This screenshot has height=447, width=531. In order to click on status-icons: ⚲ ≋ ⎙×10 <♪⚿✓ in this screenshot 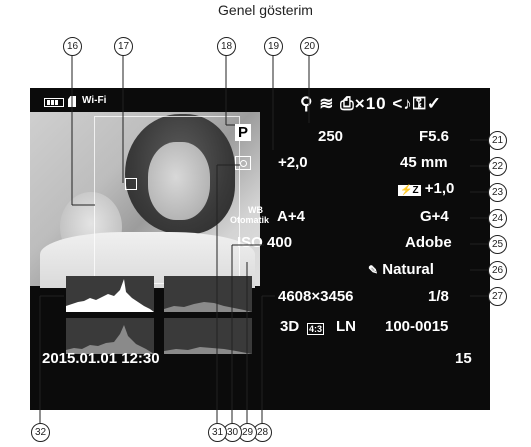, I will do `click(371, 104)`.